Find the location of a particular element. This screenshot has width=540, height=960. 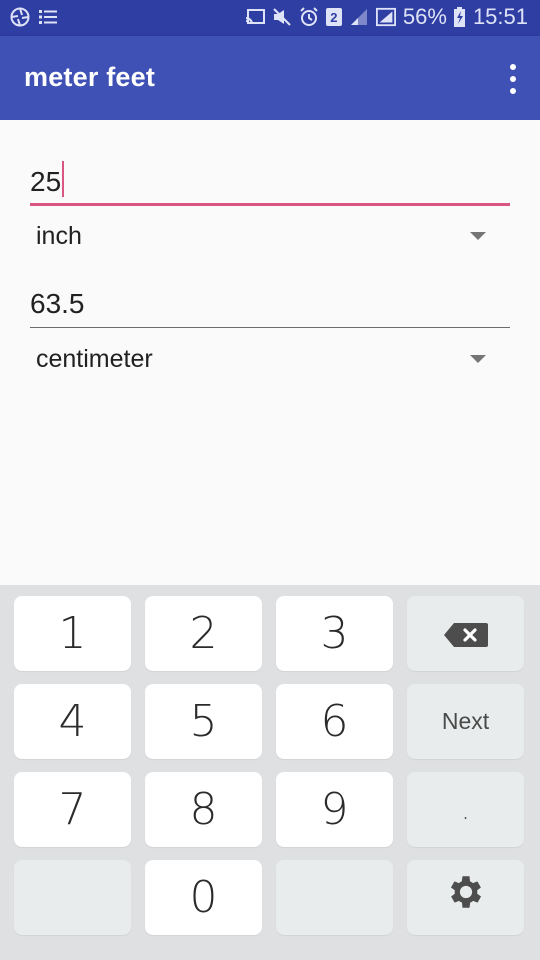

more-vert-icon is located at coordinates (513, 79).